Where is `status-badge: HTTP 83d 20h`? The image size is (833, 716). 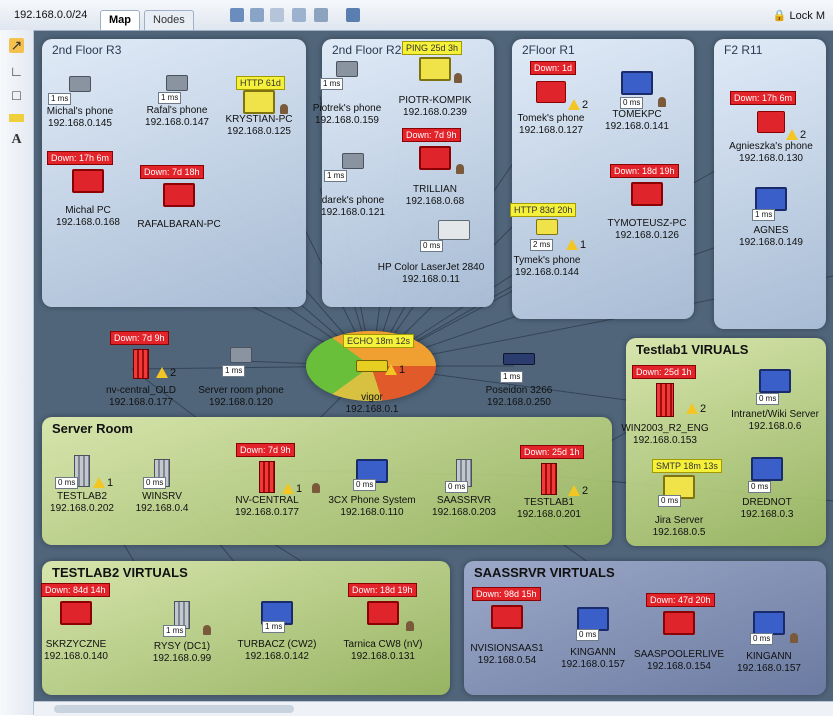 status-badge: HTTP 83d 20h is located at coordinates (543, 210).